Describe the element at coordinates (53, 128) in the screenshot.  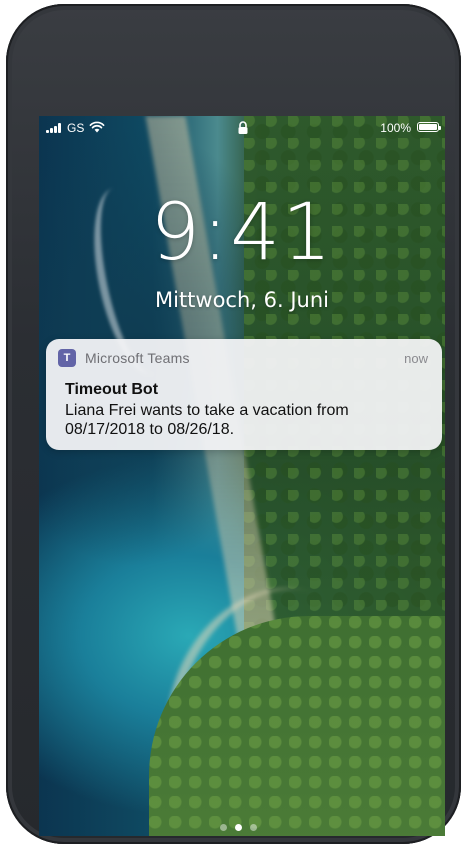
I see `signal-icon` at that location.